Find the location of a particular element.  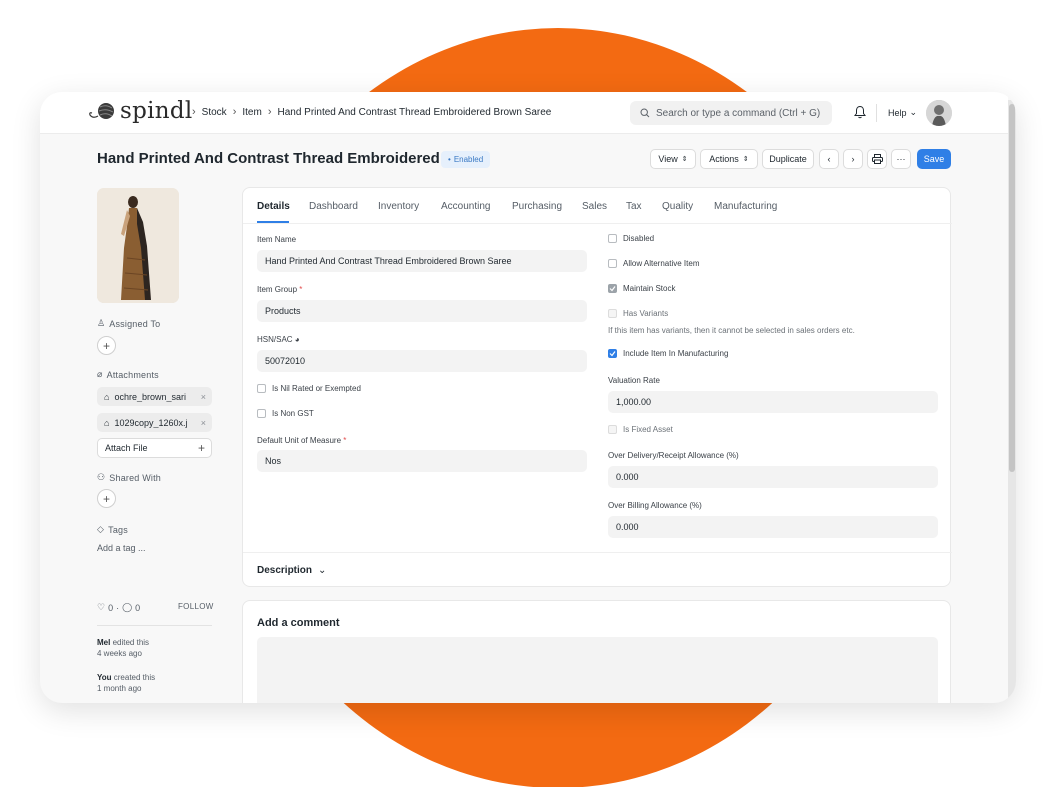

hsn-label-text: HSN/SAC is located at coordinates (275, 339).